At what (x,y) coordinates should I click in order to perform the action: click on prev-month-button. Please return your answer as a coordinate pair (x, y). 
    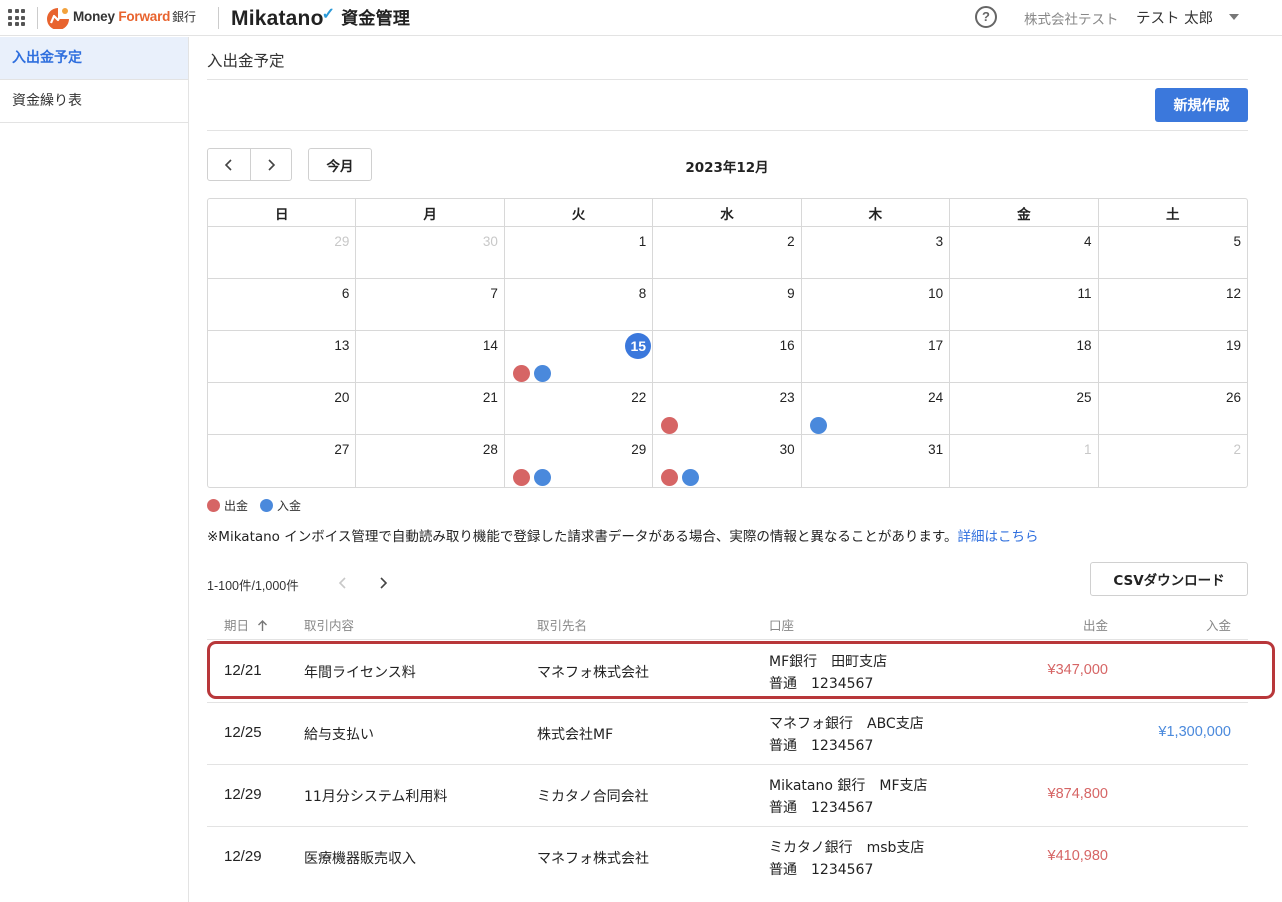
    Looking at the image, I should click on (229, 164).